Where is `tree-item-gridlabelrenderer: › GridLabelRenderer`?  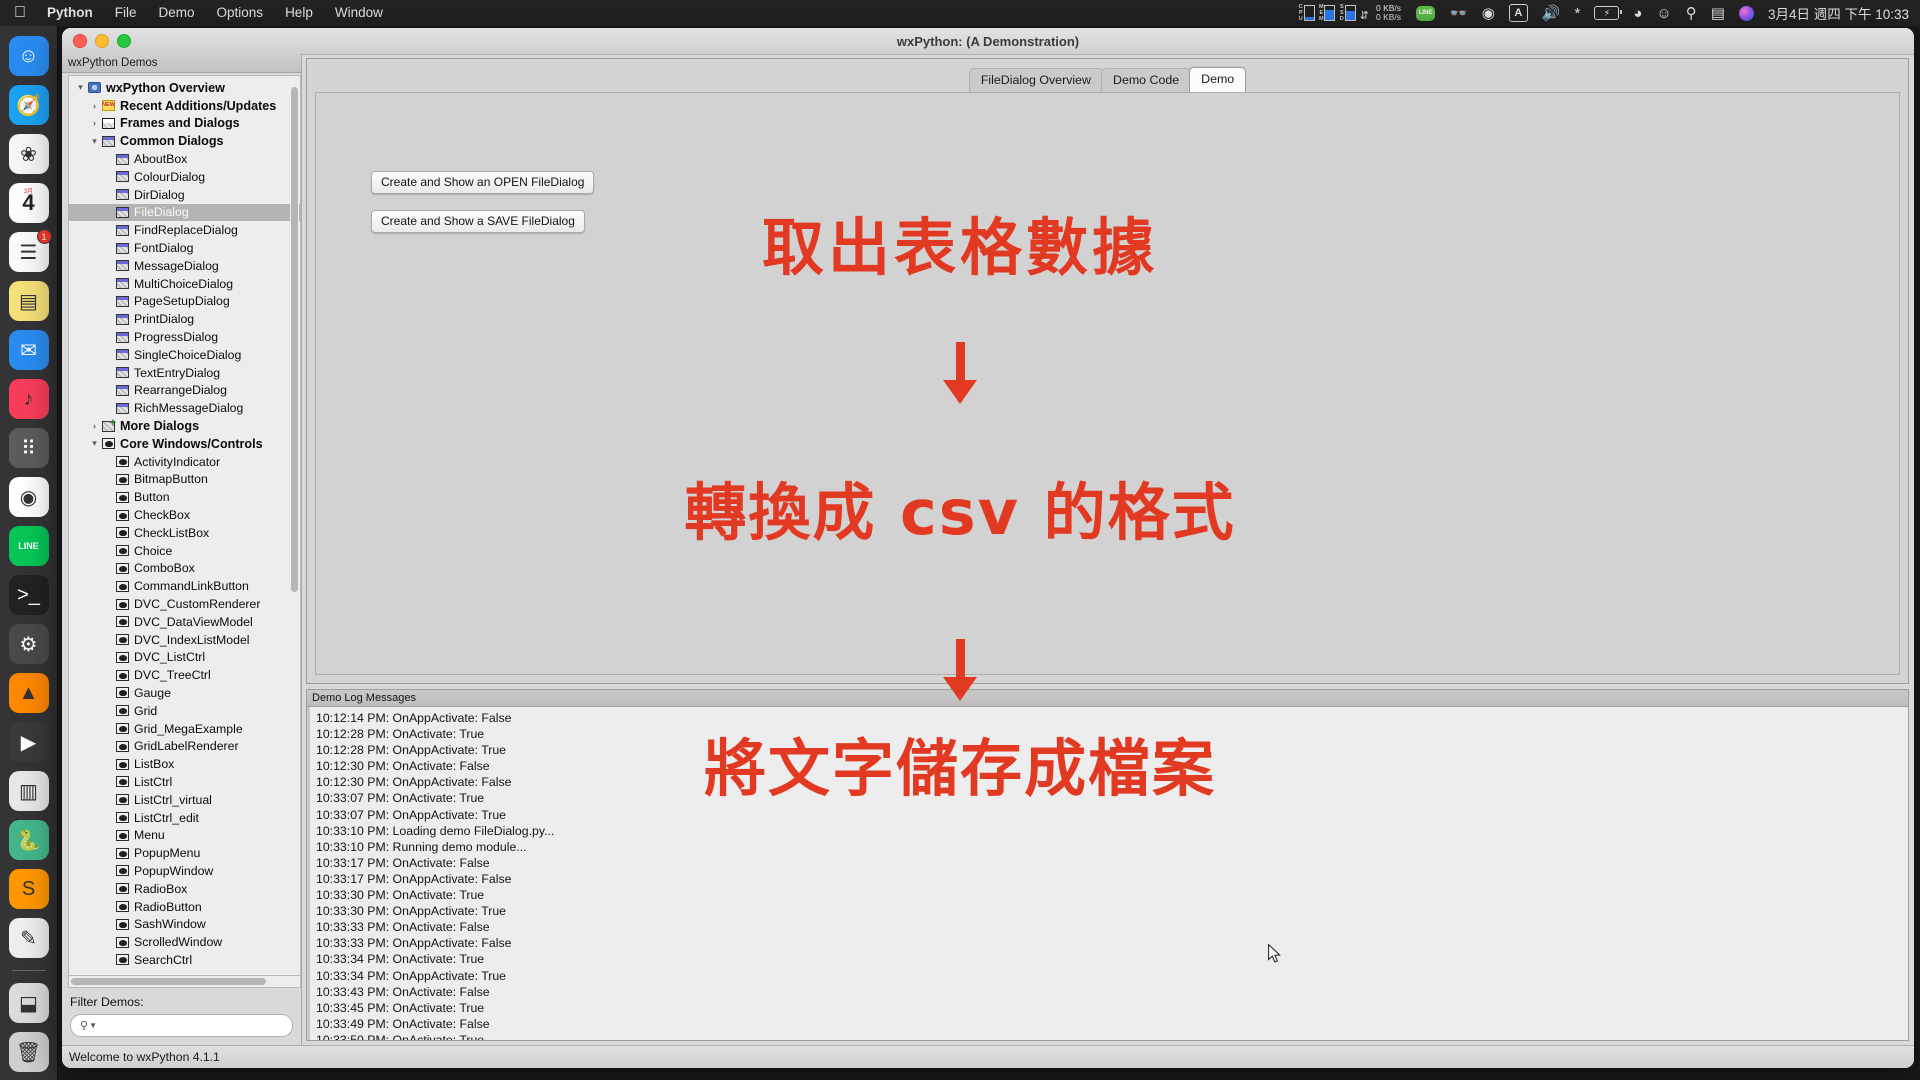 tree-item-gridlabelrenderer: › GridLabelRenderer is located at coordinates (184, 746).